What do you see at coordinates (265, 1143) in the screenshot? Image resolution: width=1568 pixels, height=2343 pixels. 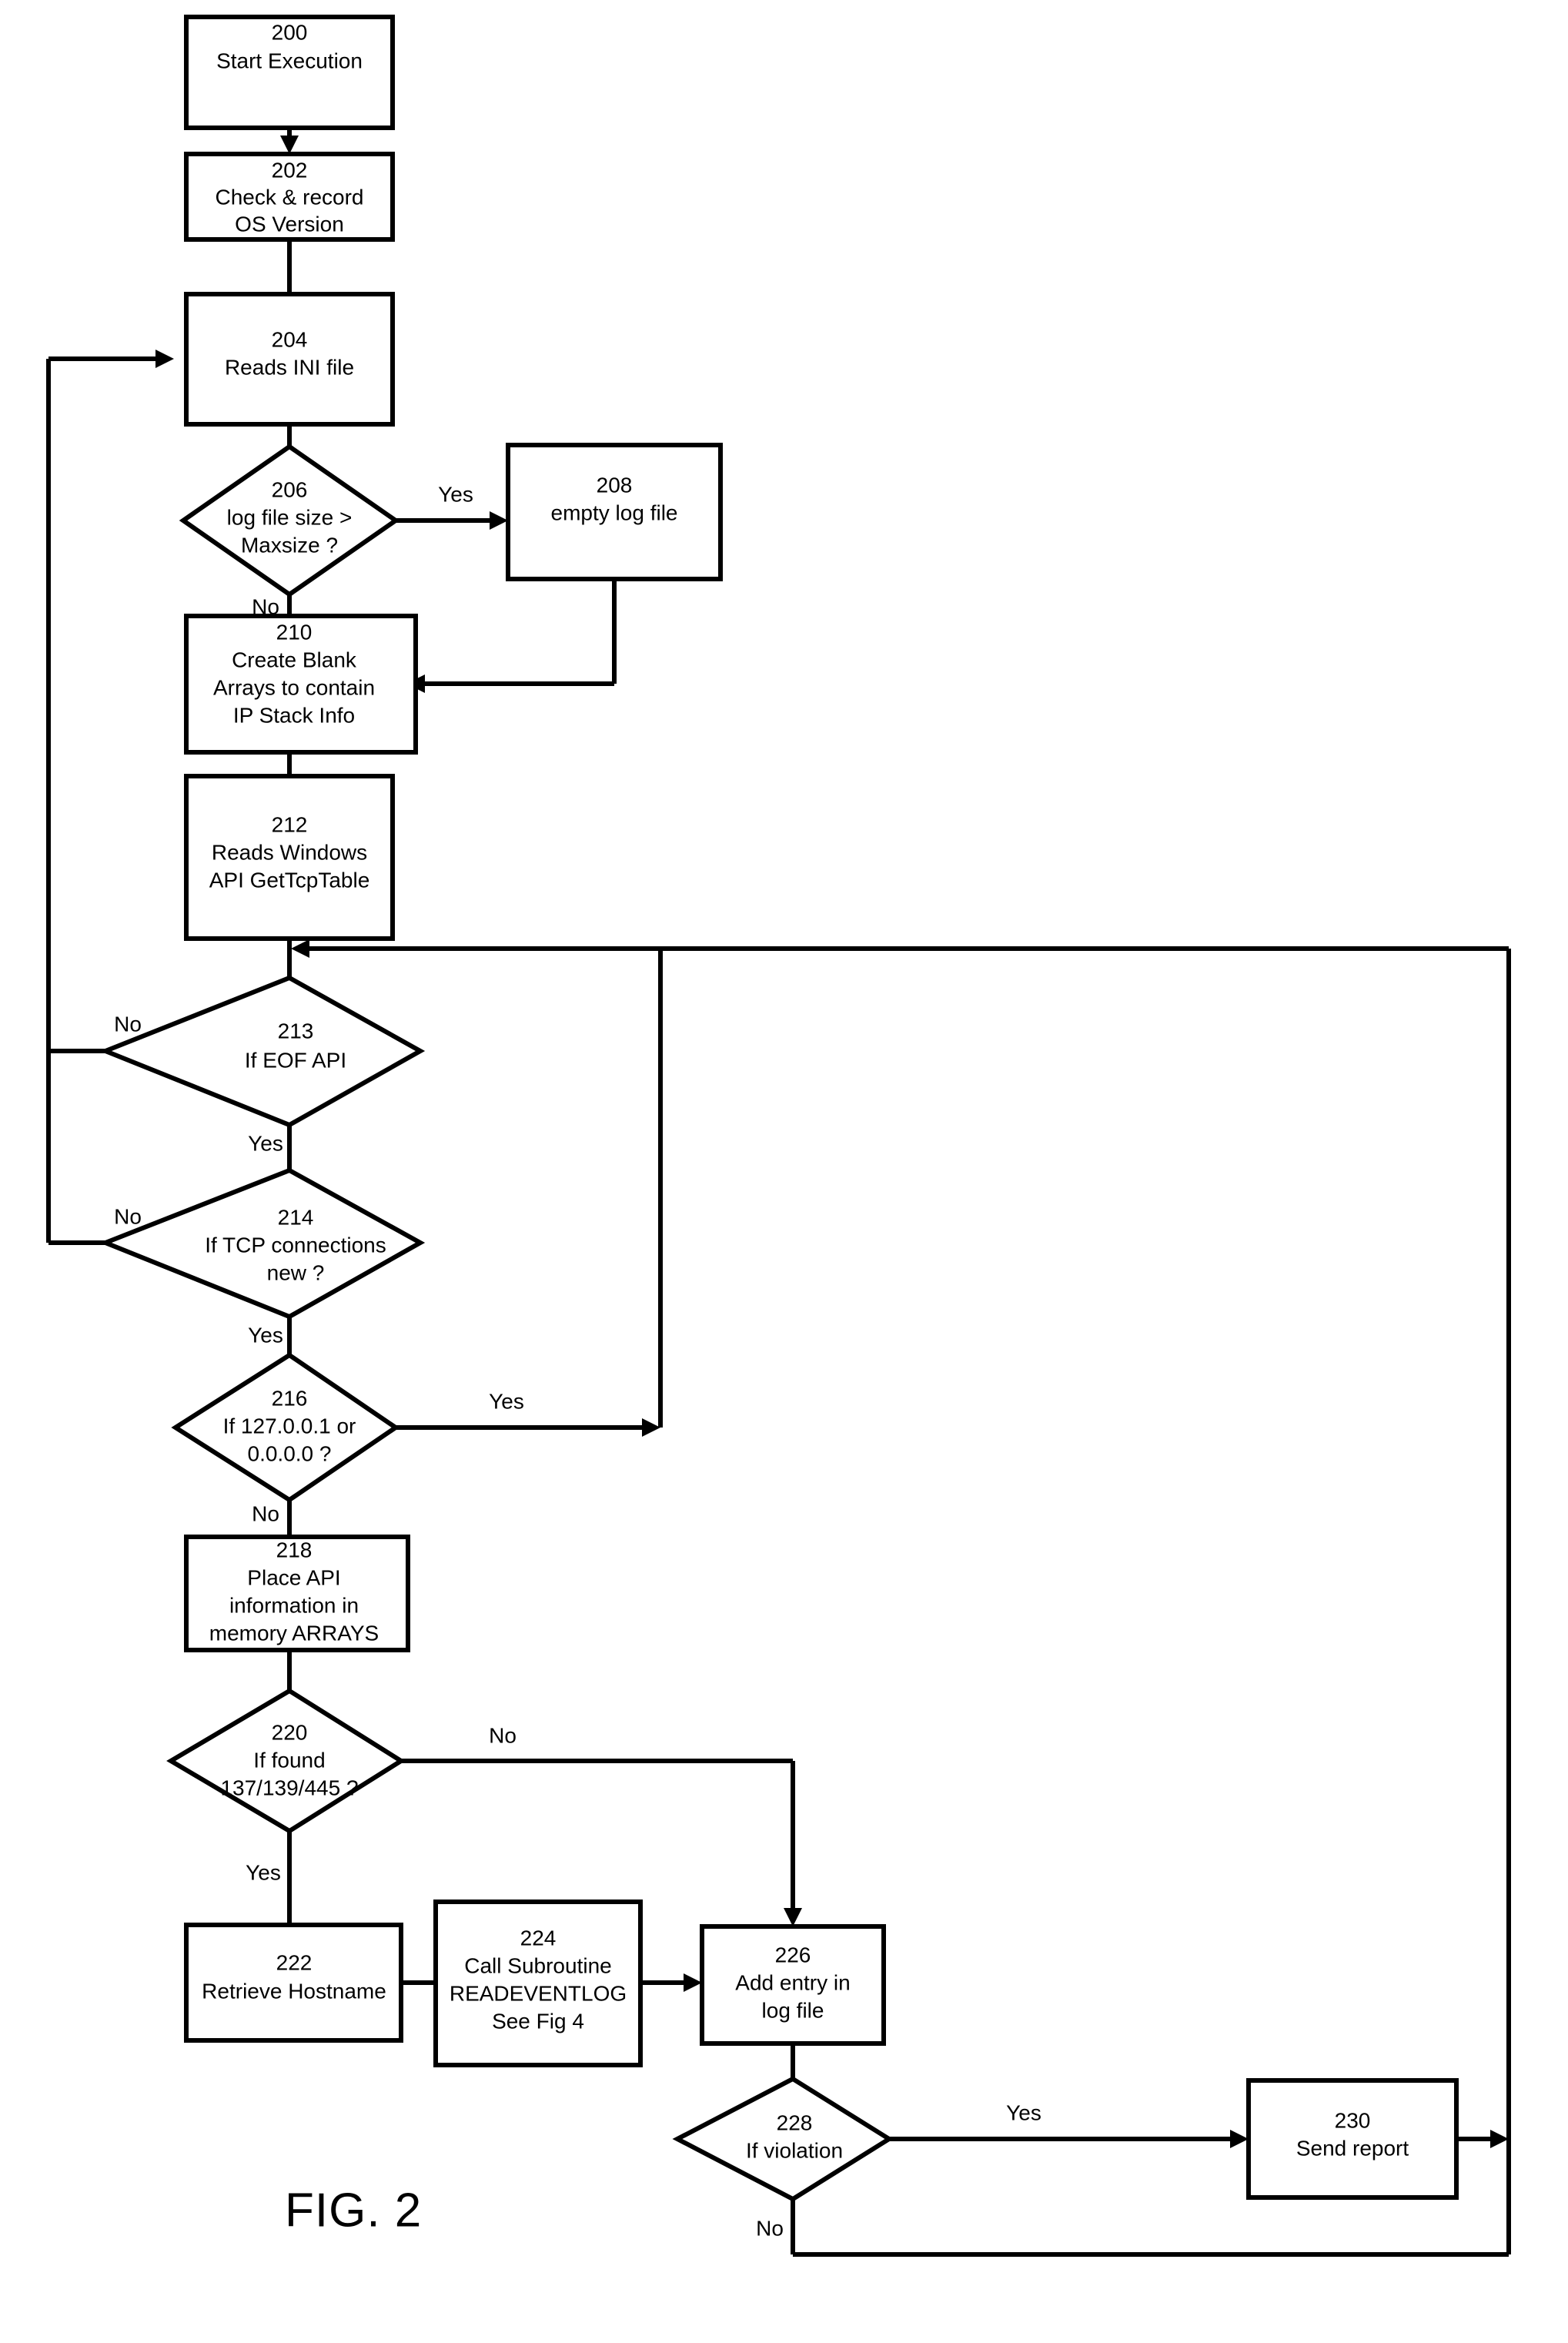 I see `edge-label-213-yes: Yes` at bounding box center [265, 1143].